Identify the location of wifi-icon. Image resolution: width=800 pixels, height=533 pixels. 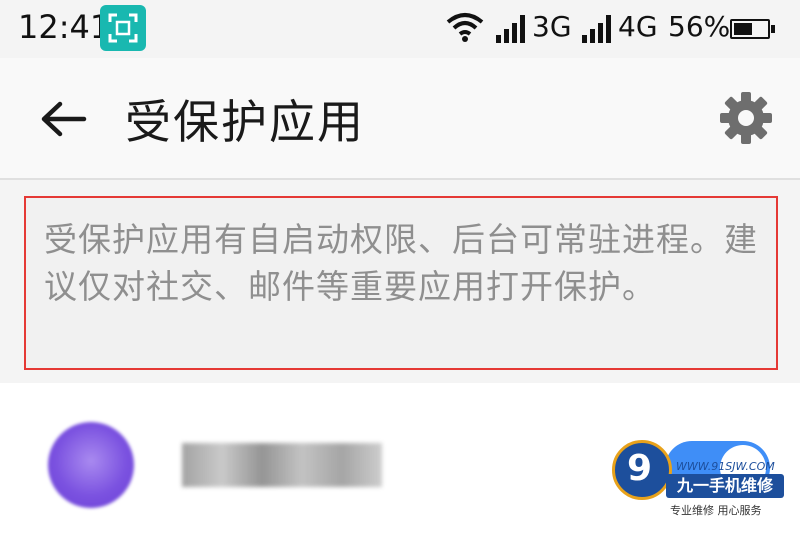
(465, 27).